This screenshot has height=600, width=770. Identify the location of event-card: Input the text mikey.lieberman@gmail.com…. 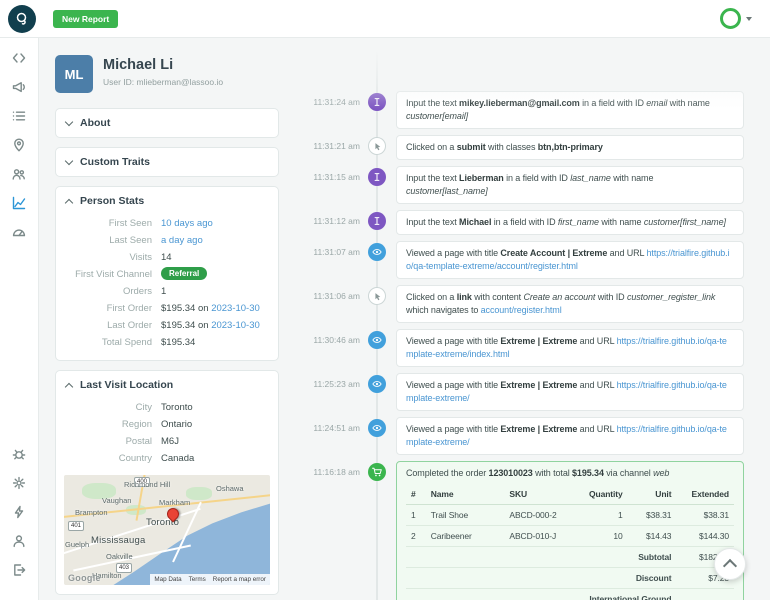
(570, 110).